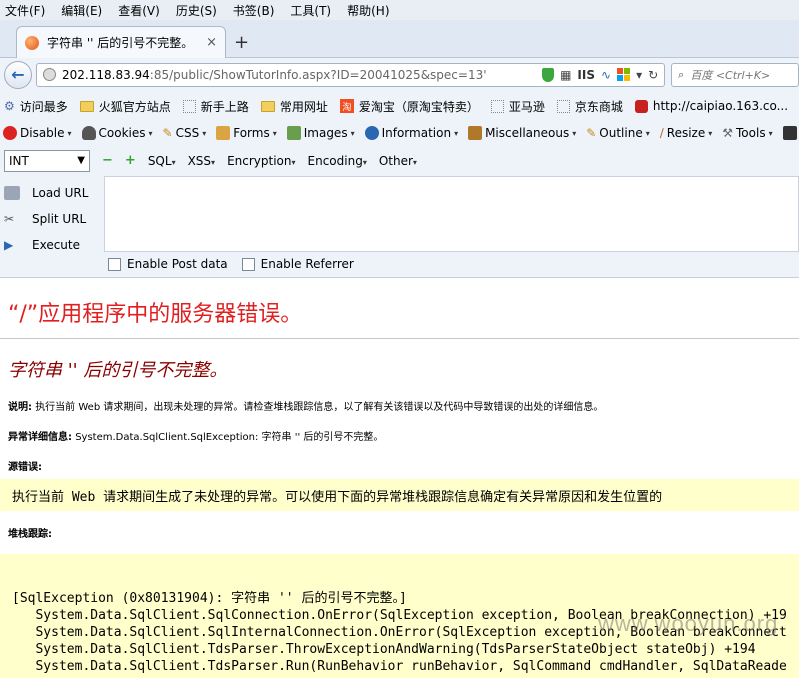 The width and height of the screenshot is (799, 678). What do you see at coordinates (231, 264) in the screenshot?
I see `hackbar-options: Enable Post data Enable Referrer` at bounding box center [231, 264].